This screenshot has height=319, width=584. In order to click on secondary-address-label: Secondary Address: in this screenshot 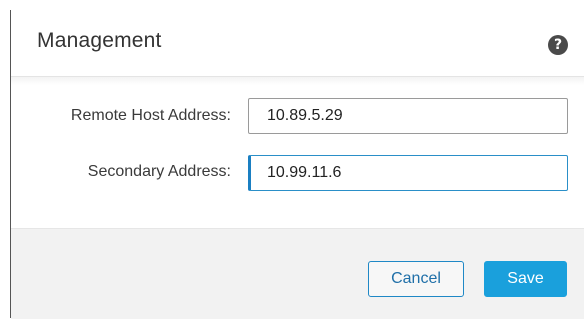, I will do `click(159, 171)`.